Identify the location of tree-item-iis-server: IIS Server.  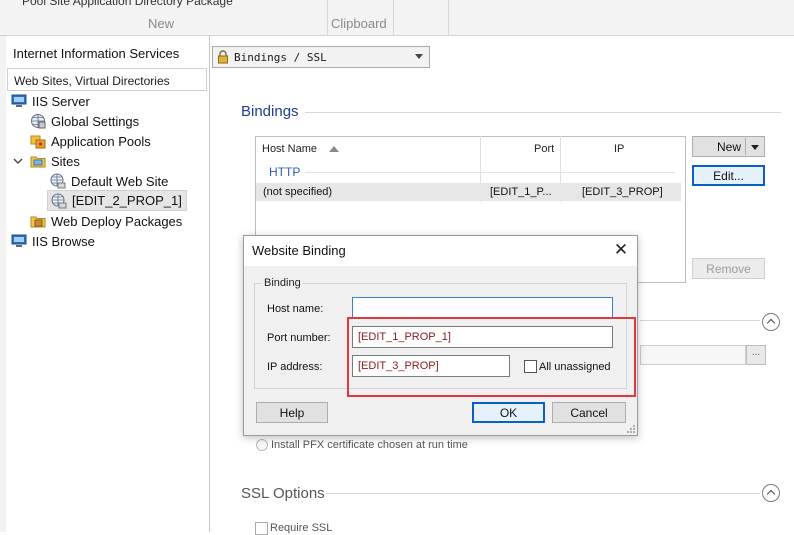
(50, 101).